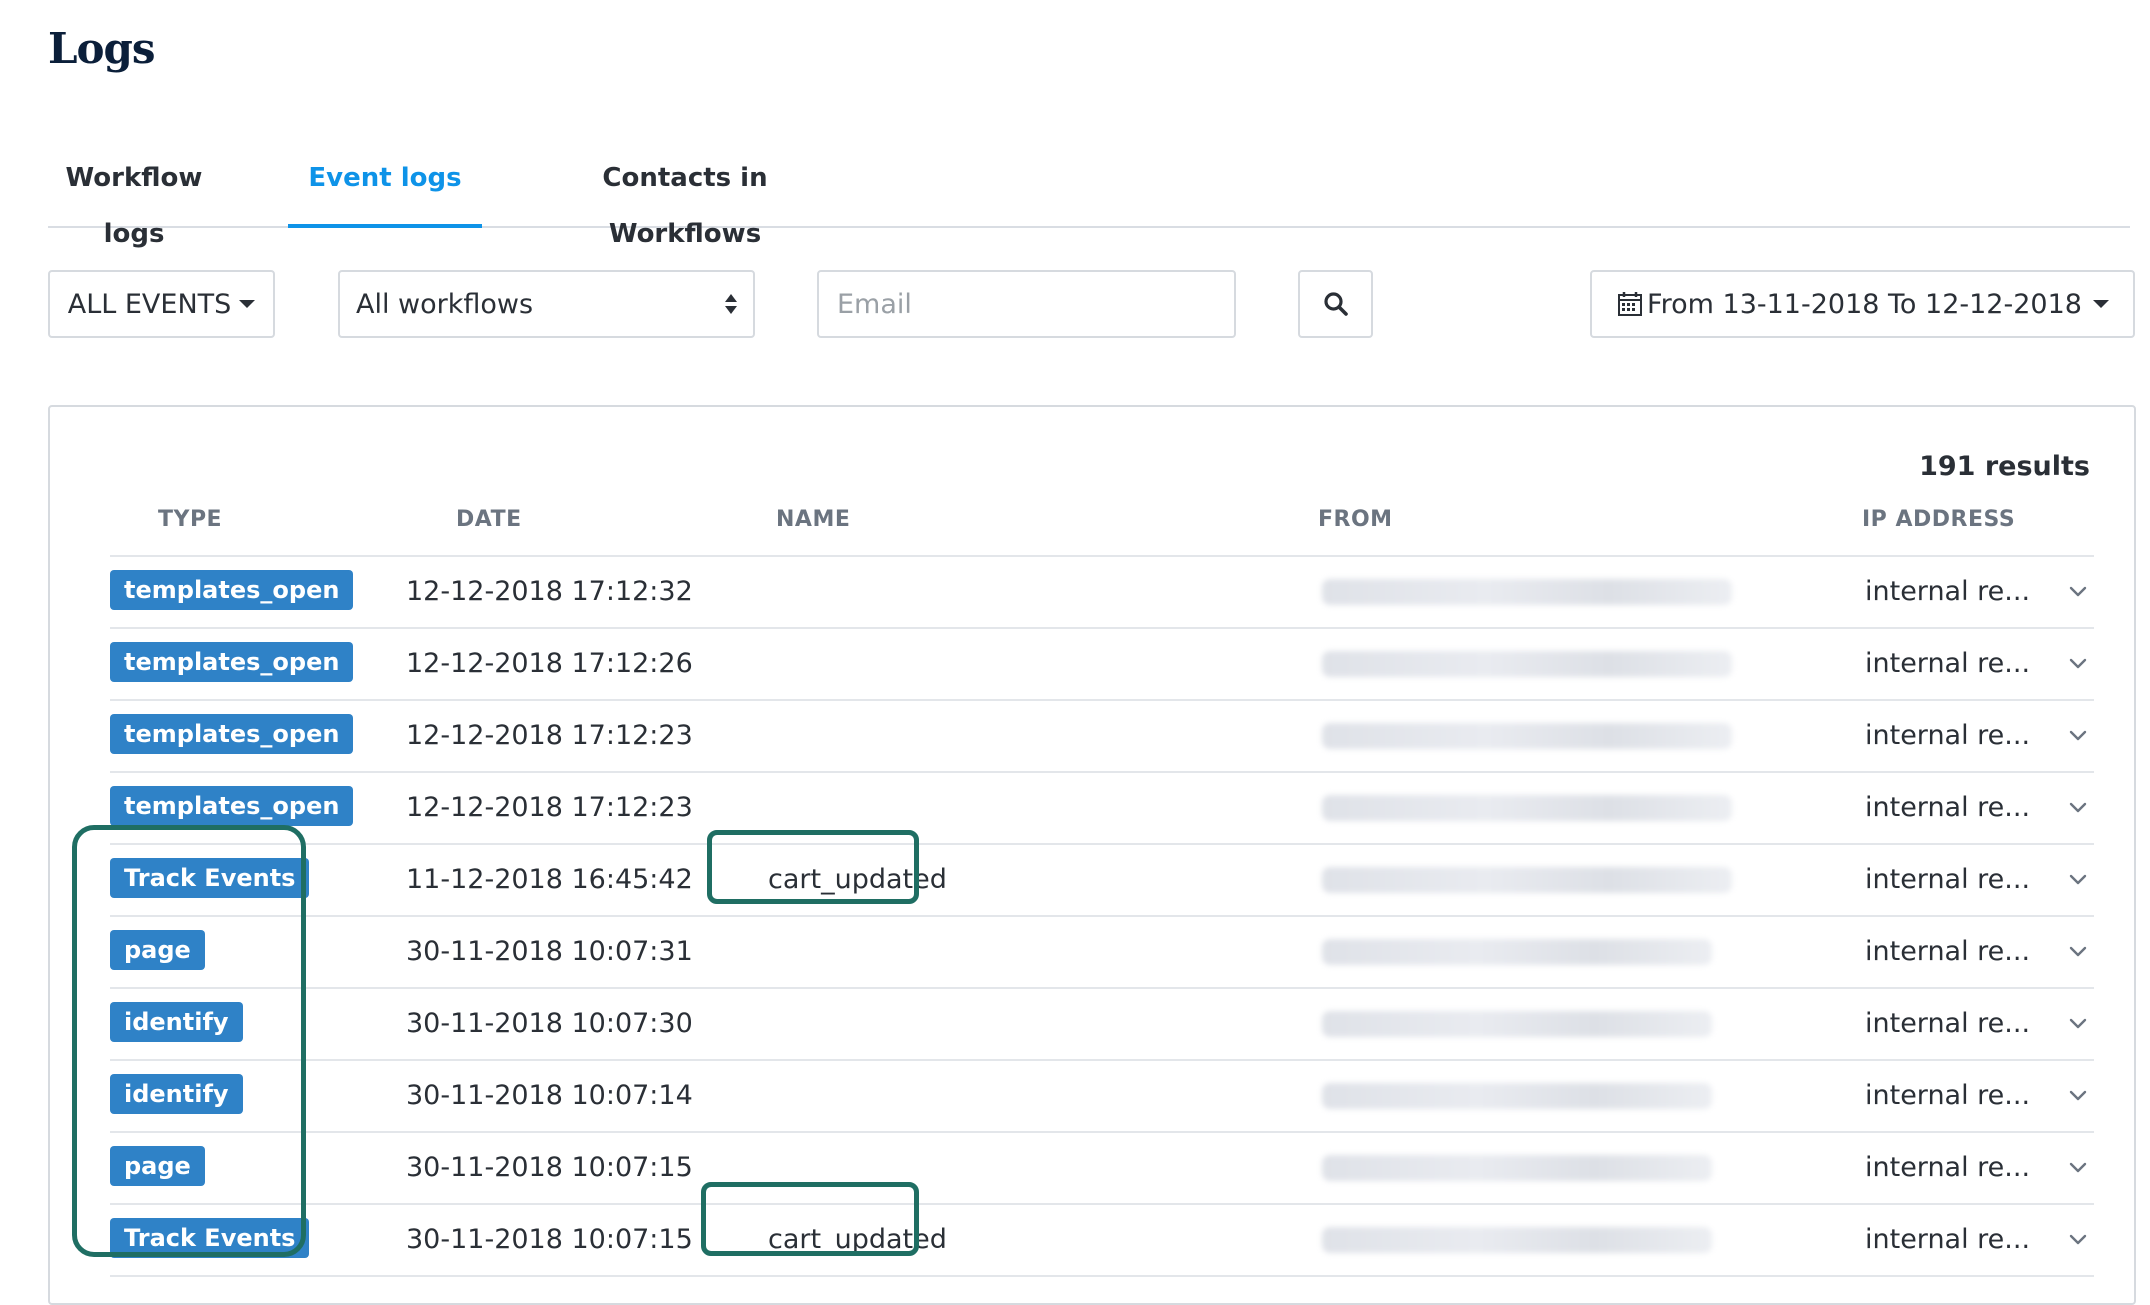 The width and height of the screenshot is (2150, 1305). I want to click on column-header-name: NAME, so click(813, 519).